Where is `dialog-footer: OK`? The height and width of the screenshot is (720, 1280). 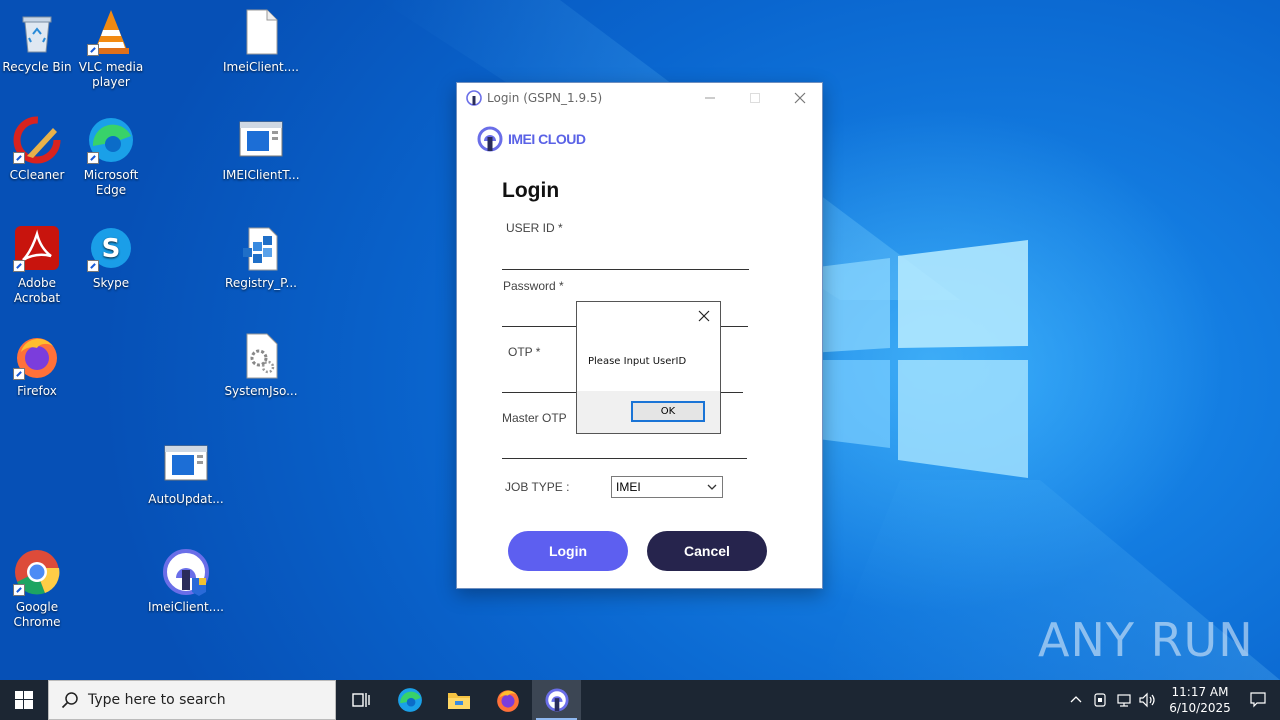 dialog-footer: OK is located at coordinates (648, 412).